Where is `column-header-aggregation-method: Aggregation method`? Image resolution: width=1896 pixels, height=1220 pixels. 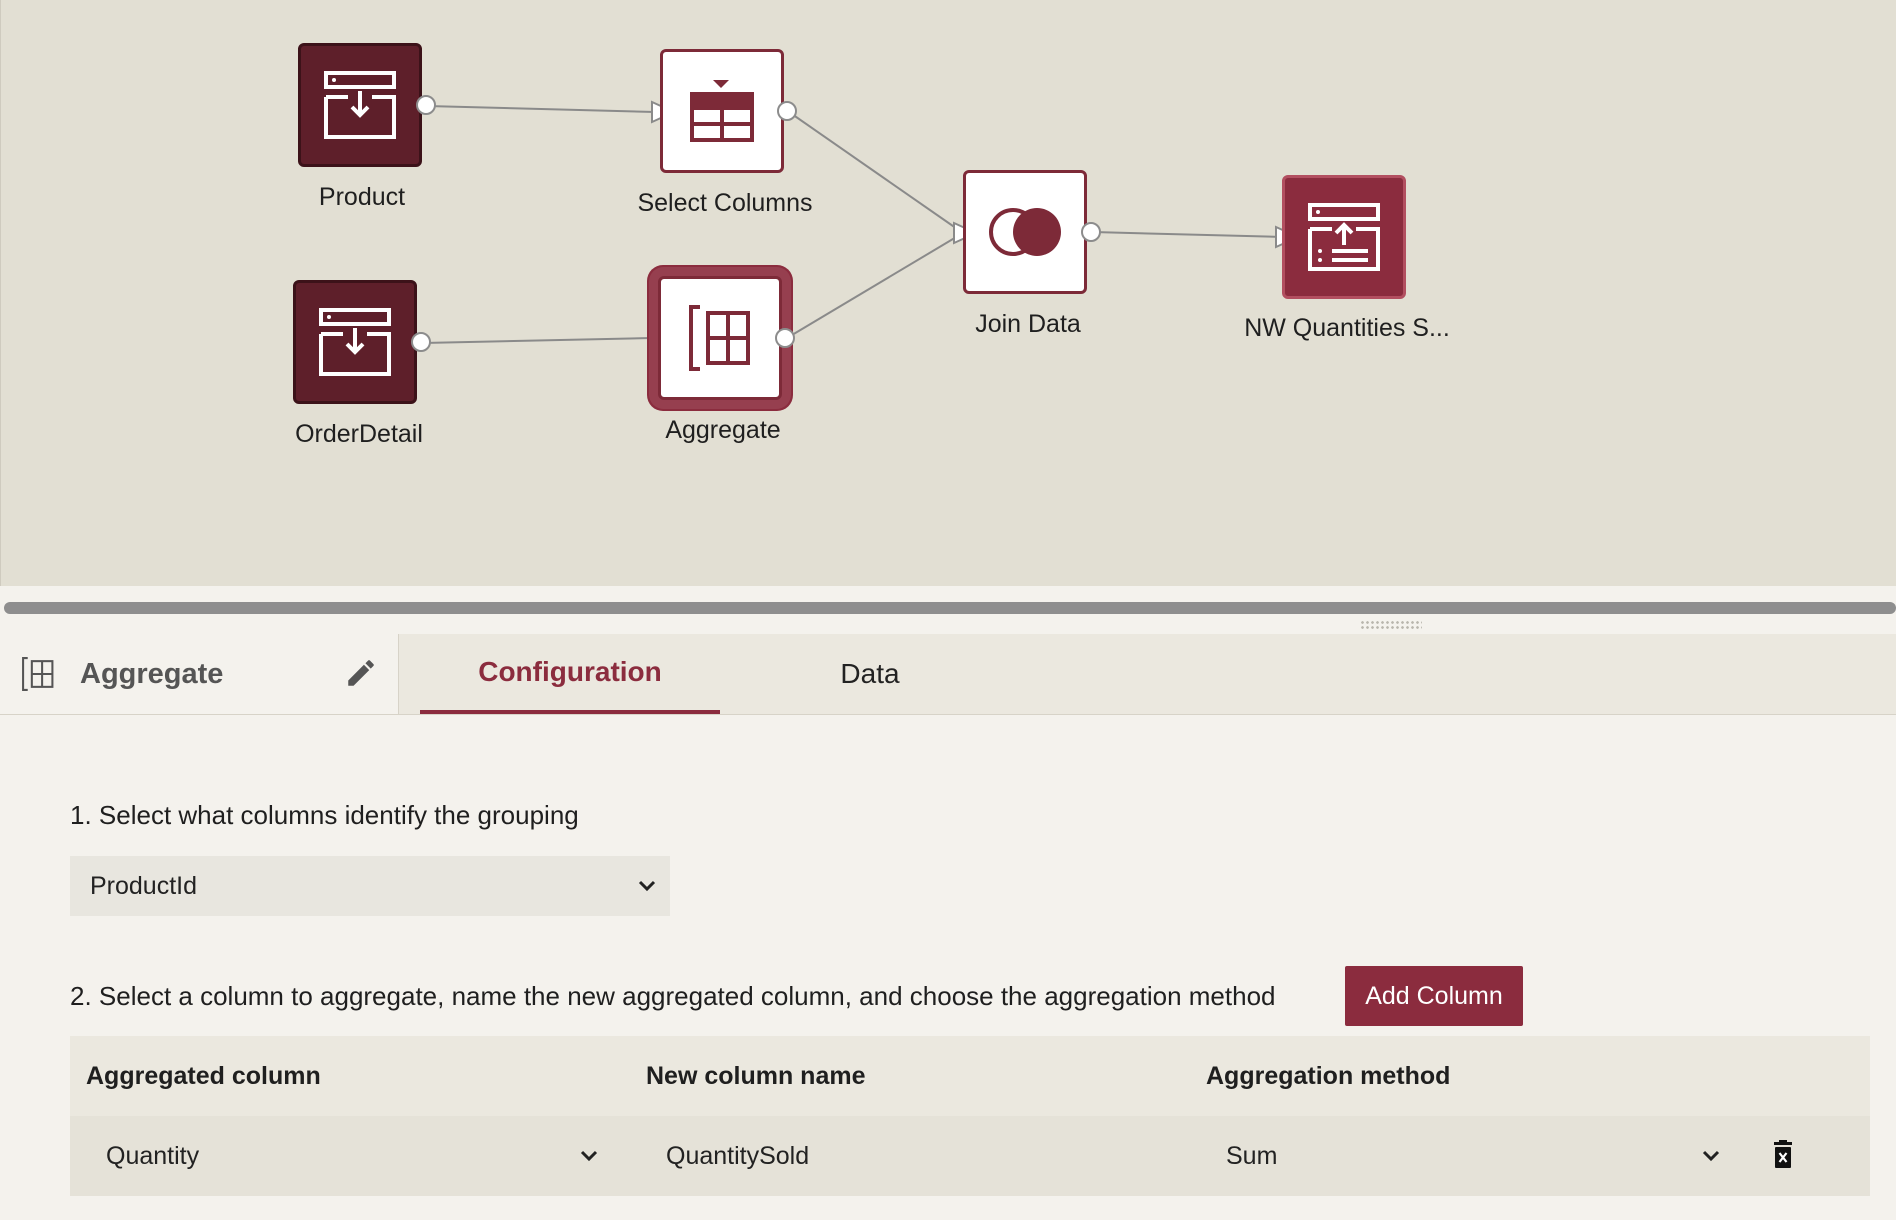
column-header-aggregation-method: Aggregation method is located at coordinates (1328, 1076).